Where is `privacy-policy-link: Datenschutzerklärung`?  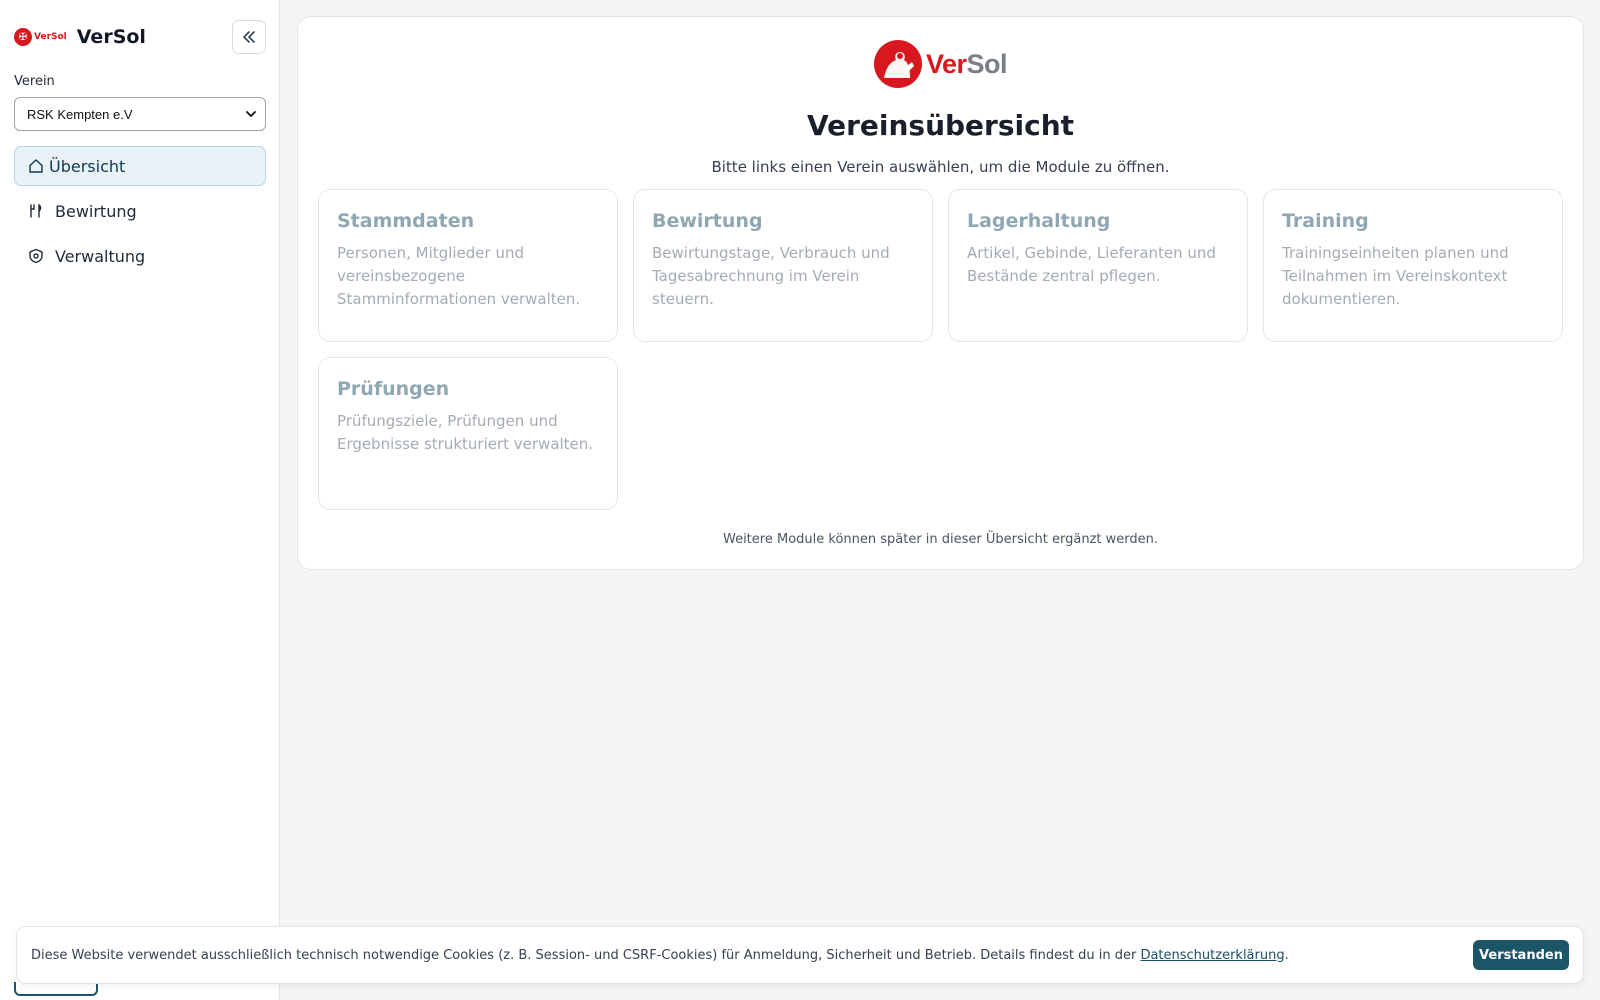 privacy-policy-link: Datenschutzerklärung is located at coordinates (1212, 955).